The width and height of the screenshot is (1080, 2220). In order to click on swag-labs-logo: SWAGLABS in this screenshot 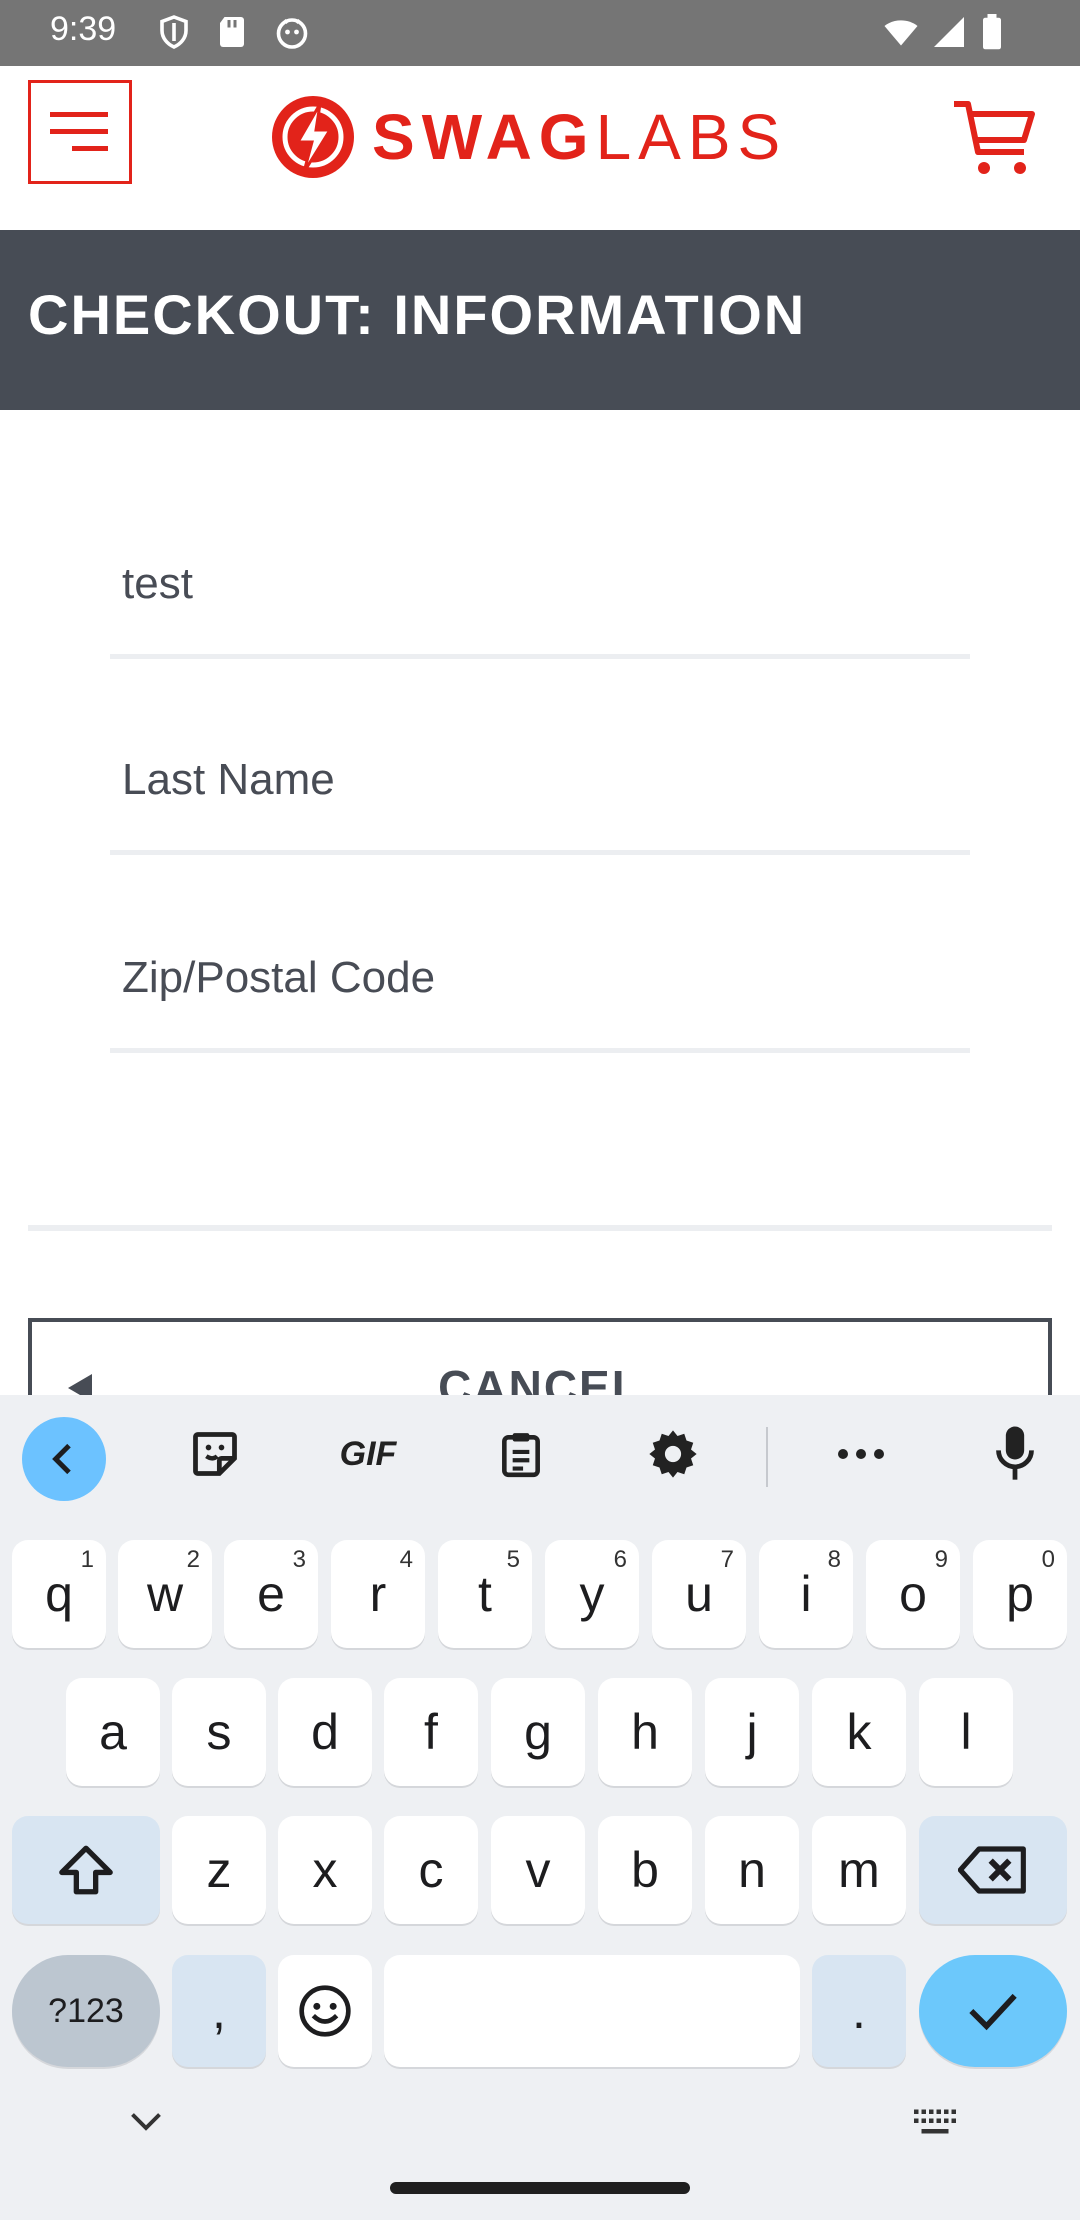, I will do `click(540, 137)`.